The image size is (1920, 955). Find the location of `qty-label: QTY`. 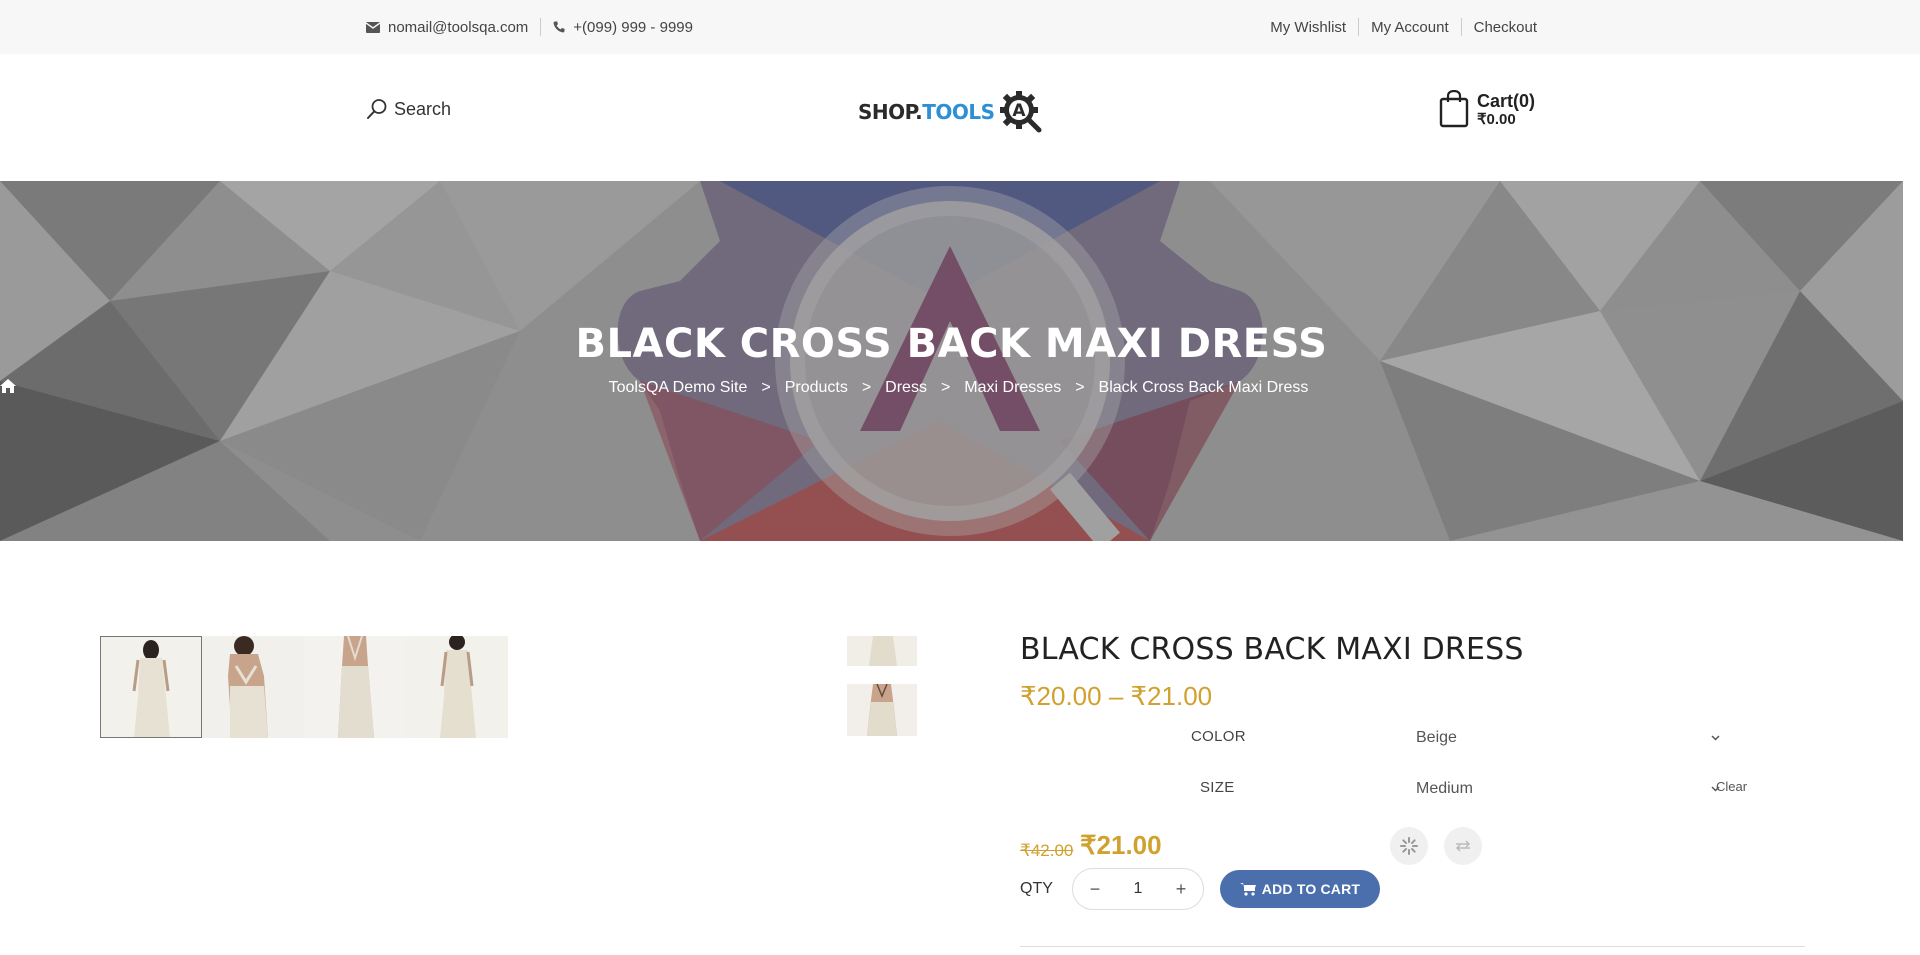

qty-label: QTY is located at coordinates (1036, 888).